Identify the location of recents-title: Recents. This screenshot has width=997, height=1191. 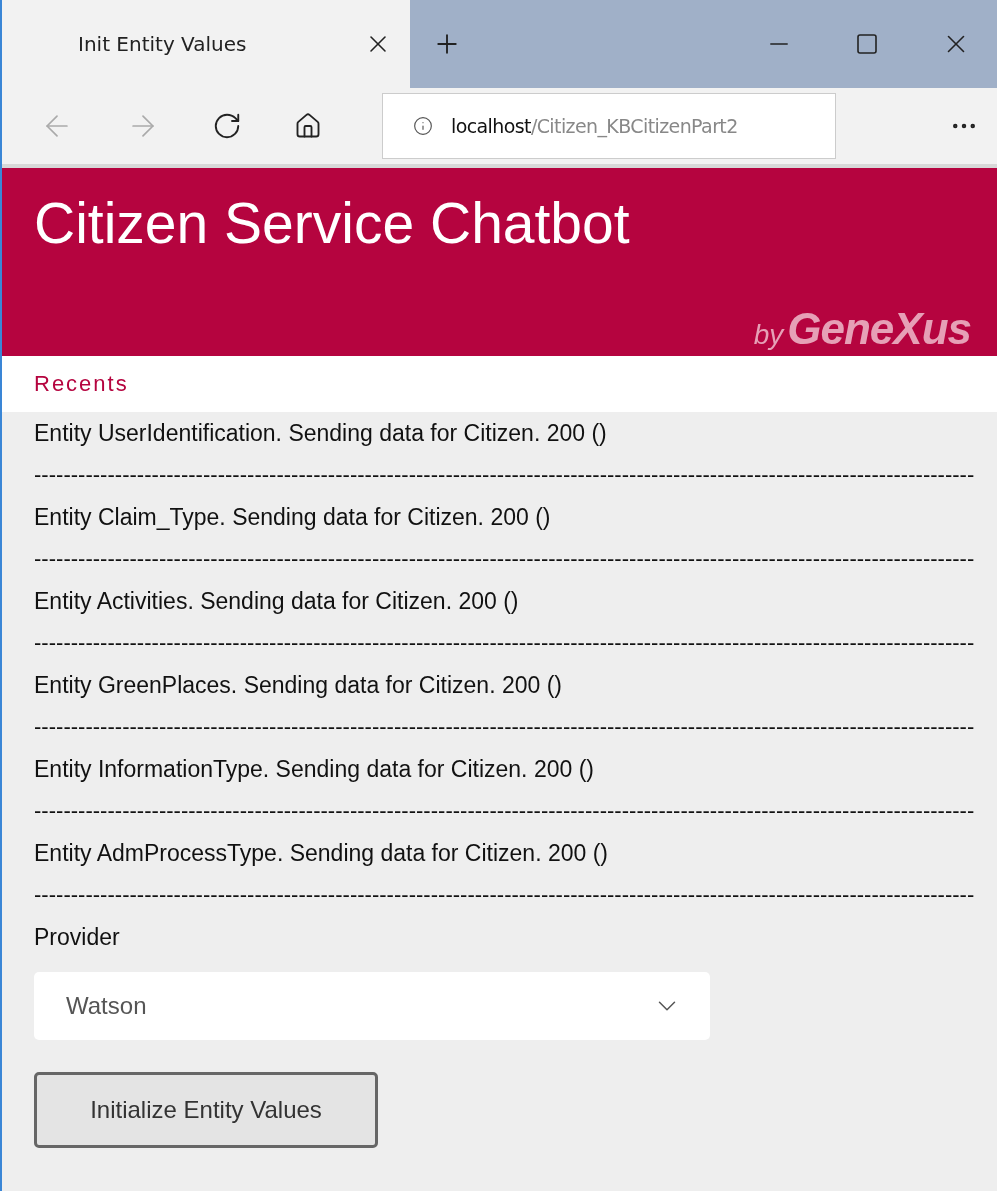
(81, 384).